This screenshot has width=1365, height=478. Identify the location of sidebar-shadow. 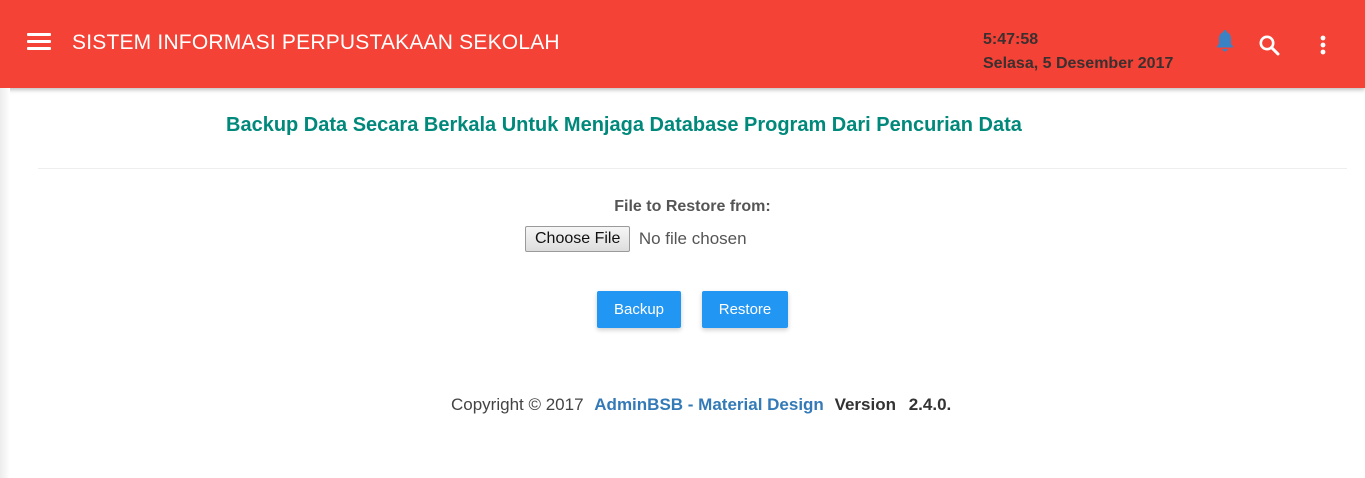
(5, 283).